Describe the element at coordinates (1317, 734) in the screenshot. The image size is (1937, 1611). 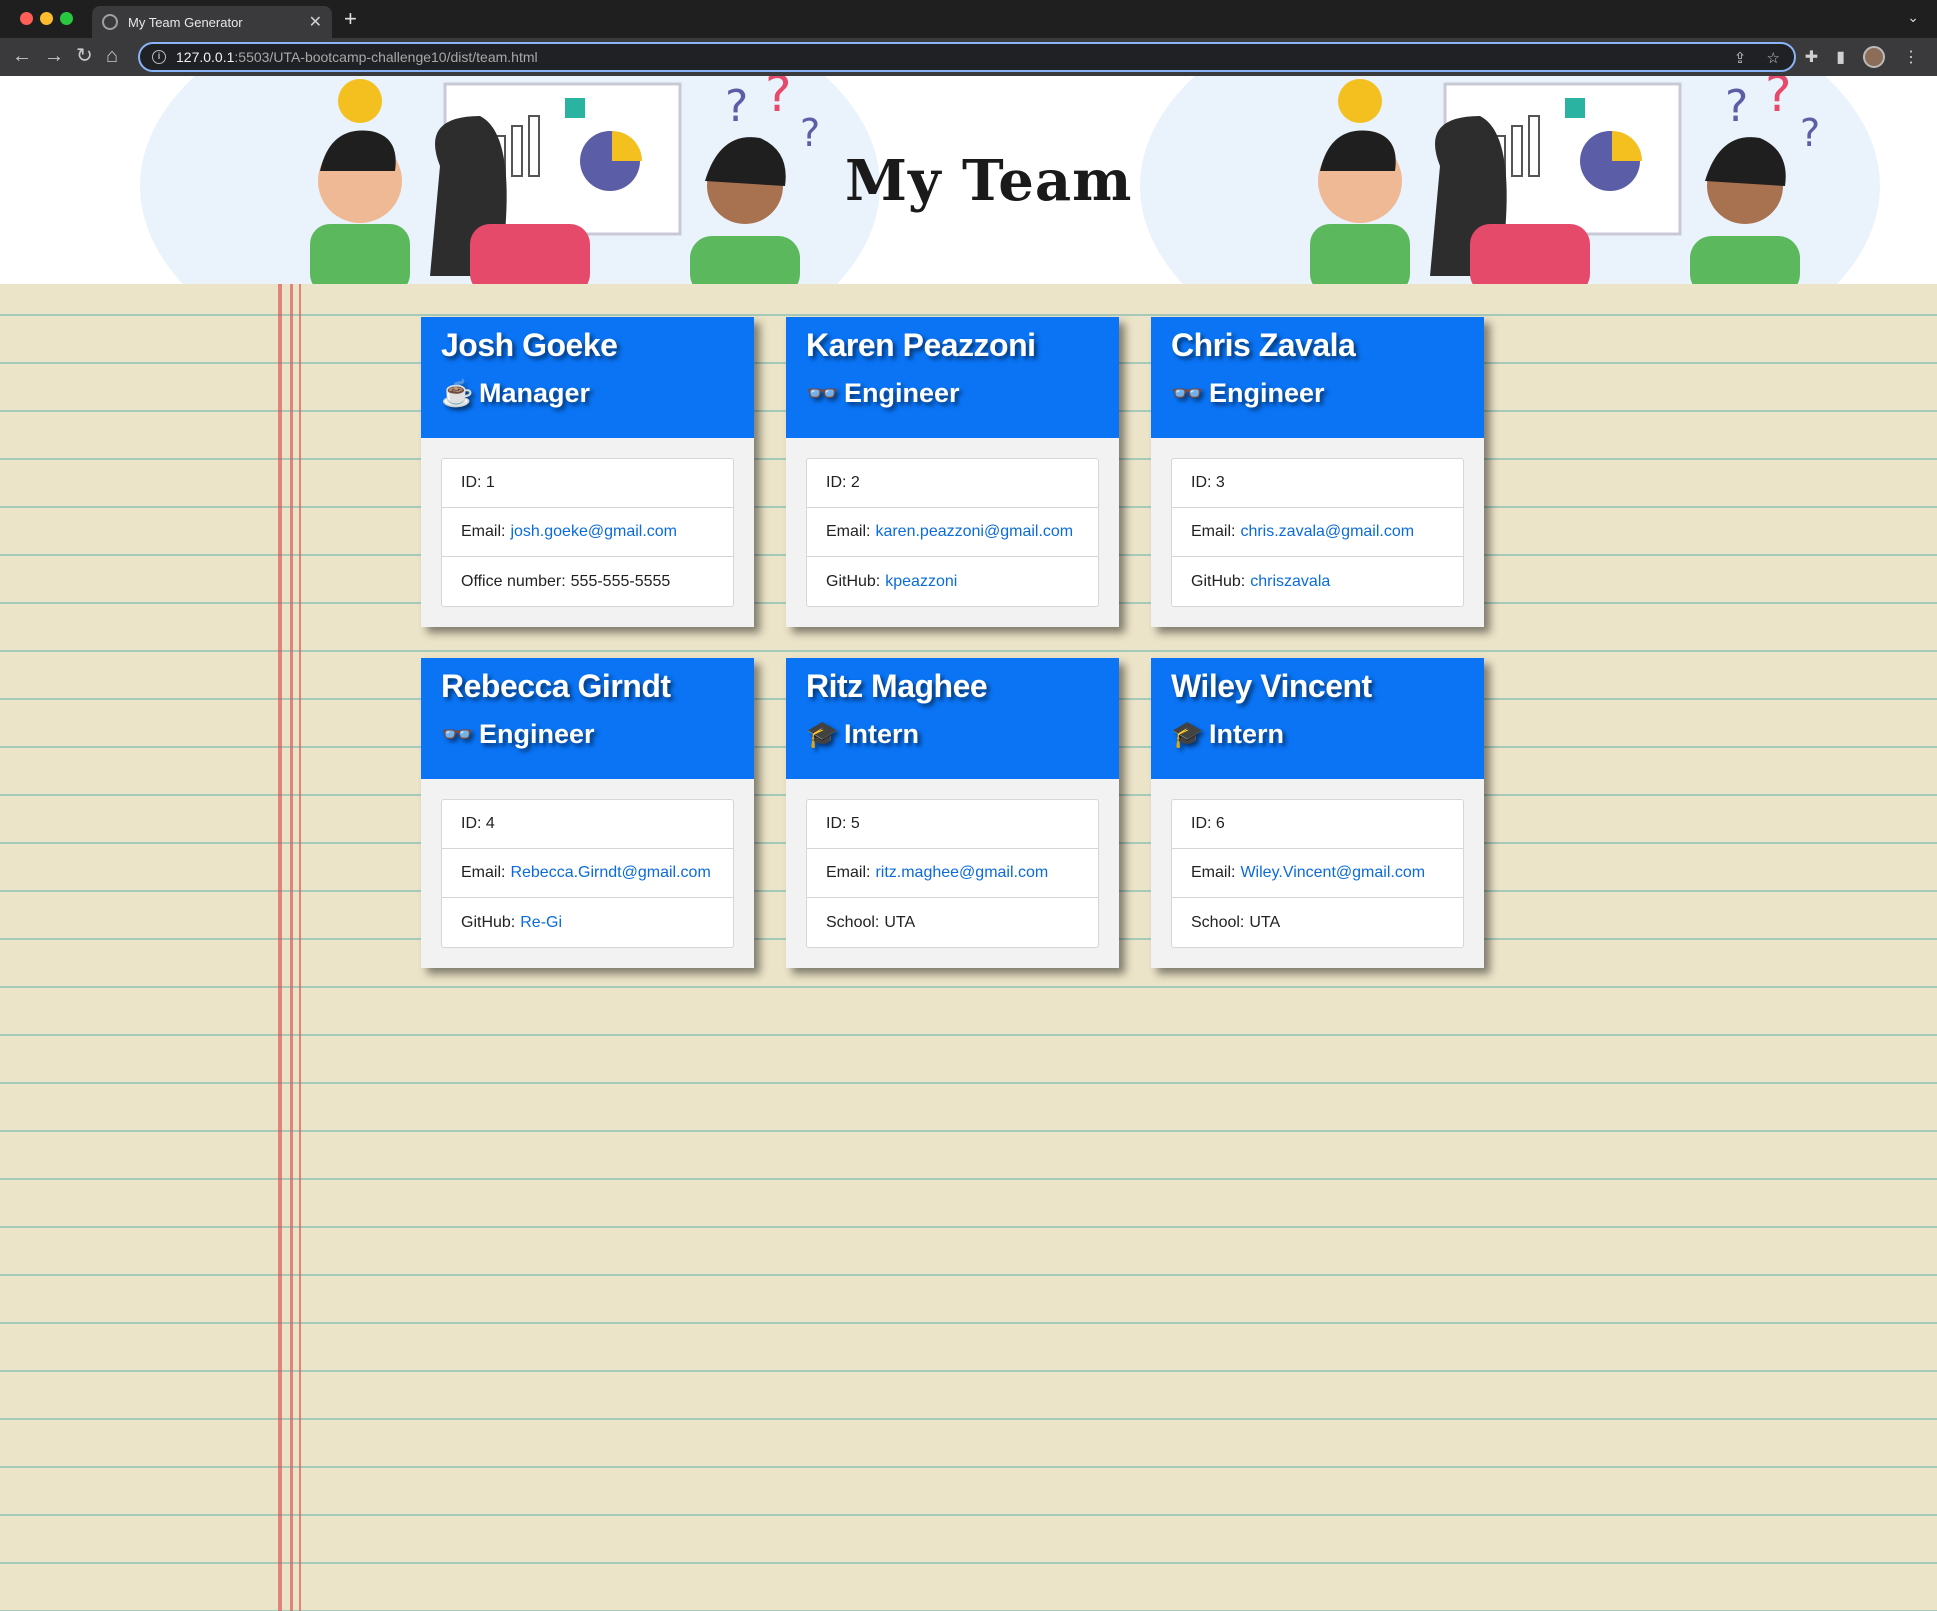
I see `employee-role: 🎓 Intern` at that location.